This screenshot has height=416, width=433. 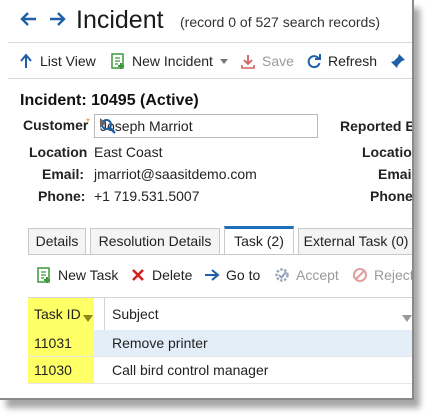 I want to click on new-incident-button: New Incident, so click(x=169, y=61).